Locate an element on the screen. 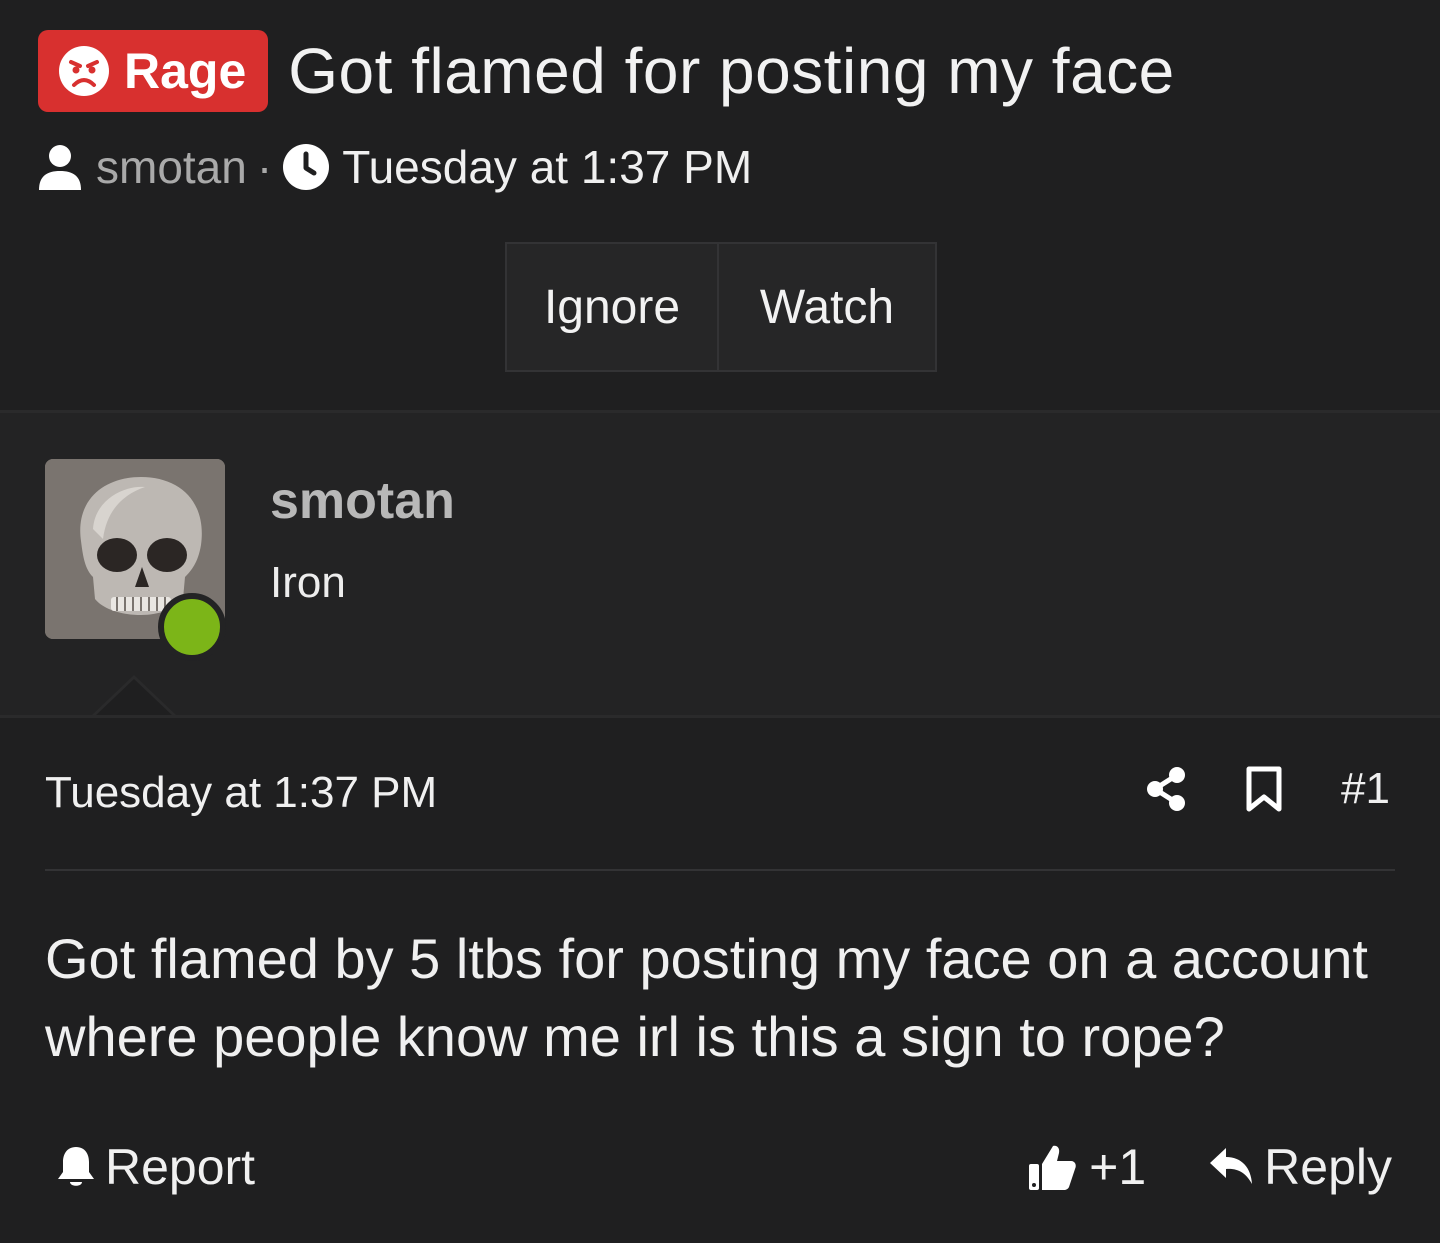  report-button: Report is located at coordinates (155, 1167).